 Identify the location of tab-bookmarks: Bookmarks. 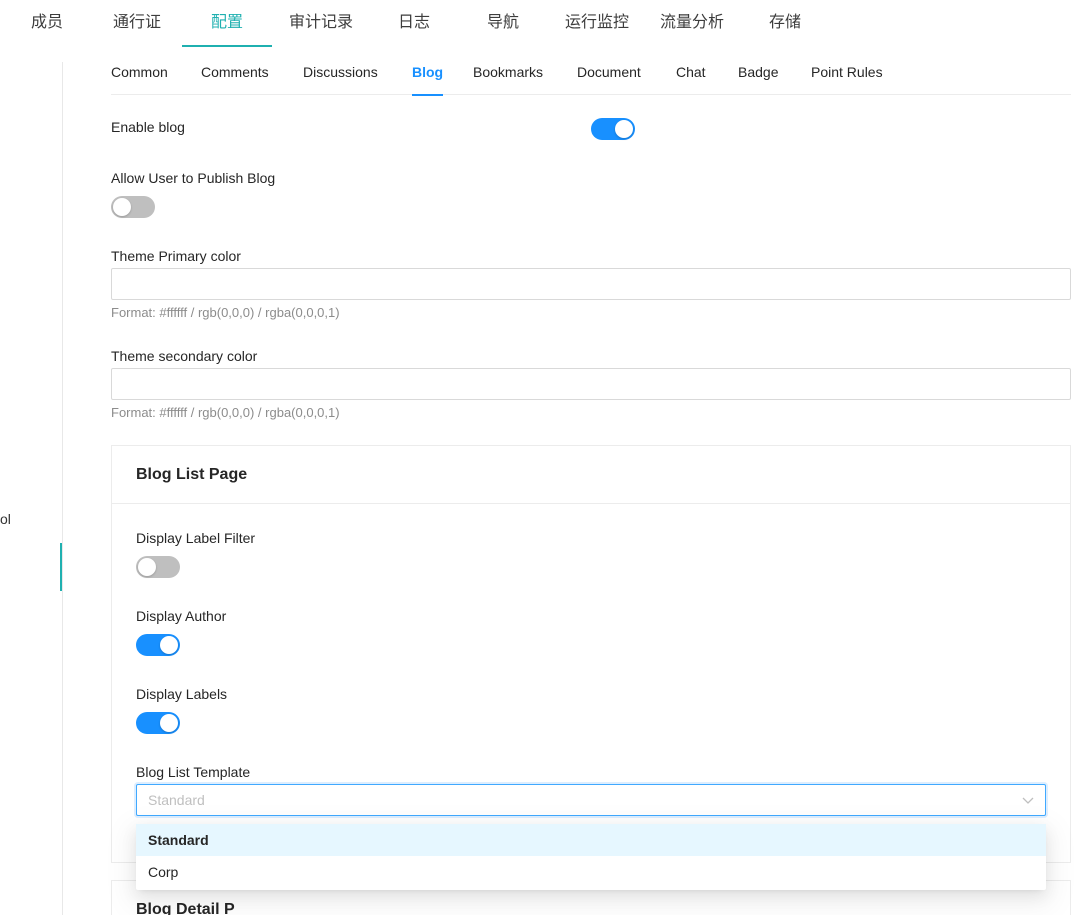
(508, 75).